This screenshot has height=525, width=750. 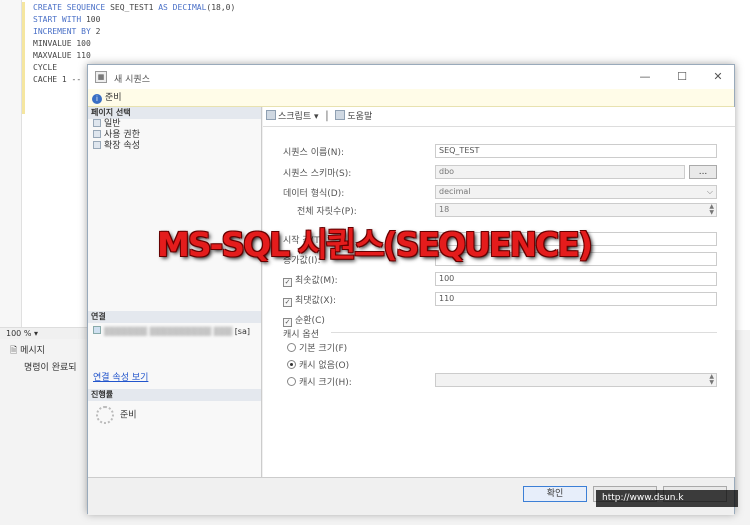 I want to click on help-icon, so click(x=340, y=115).